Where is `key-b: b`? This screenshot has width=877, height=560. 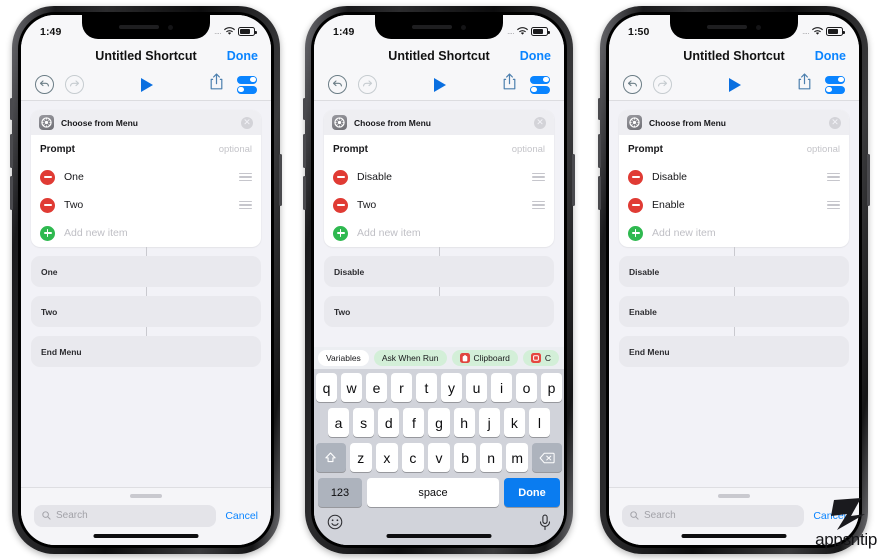 key-b: b is located at coordinates (465, 457).